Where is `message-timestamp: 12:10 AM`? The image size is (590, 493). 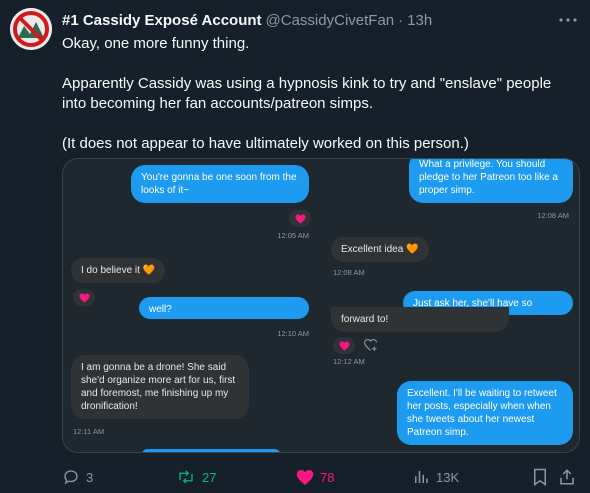 message-timestamp: 12:10 AM is located at coordinates (293, 333).